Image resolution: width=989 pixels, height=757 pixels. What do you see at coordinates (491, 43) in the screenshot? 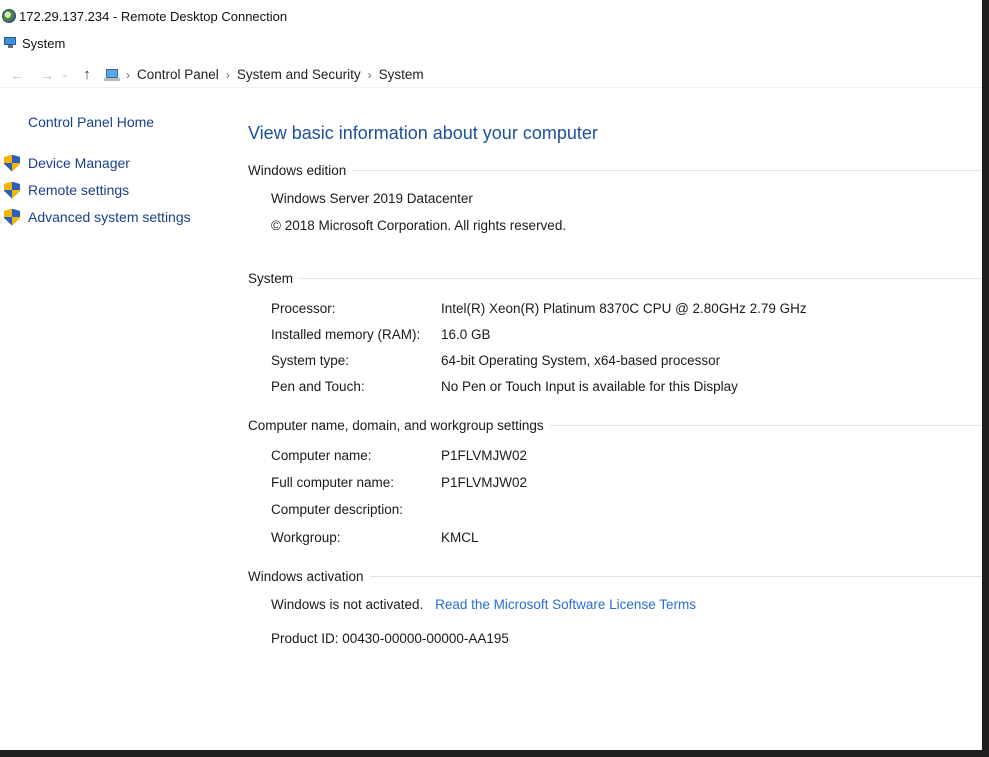
I see `system-window-titlebar: System` at bounding box center [491, 43].